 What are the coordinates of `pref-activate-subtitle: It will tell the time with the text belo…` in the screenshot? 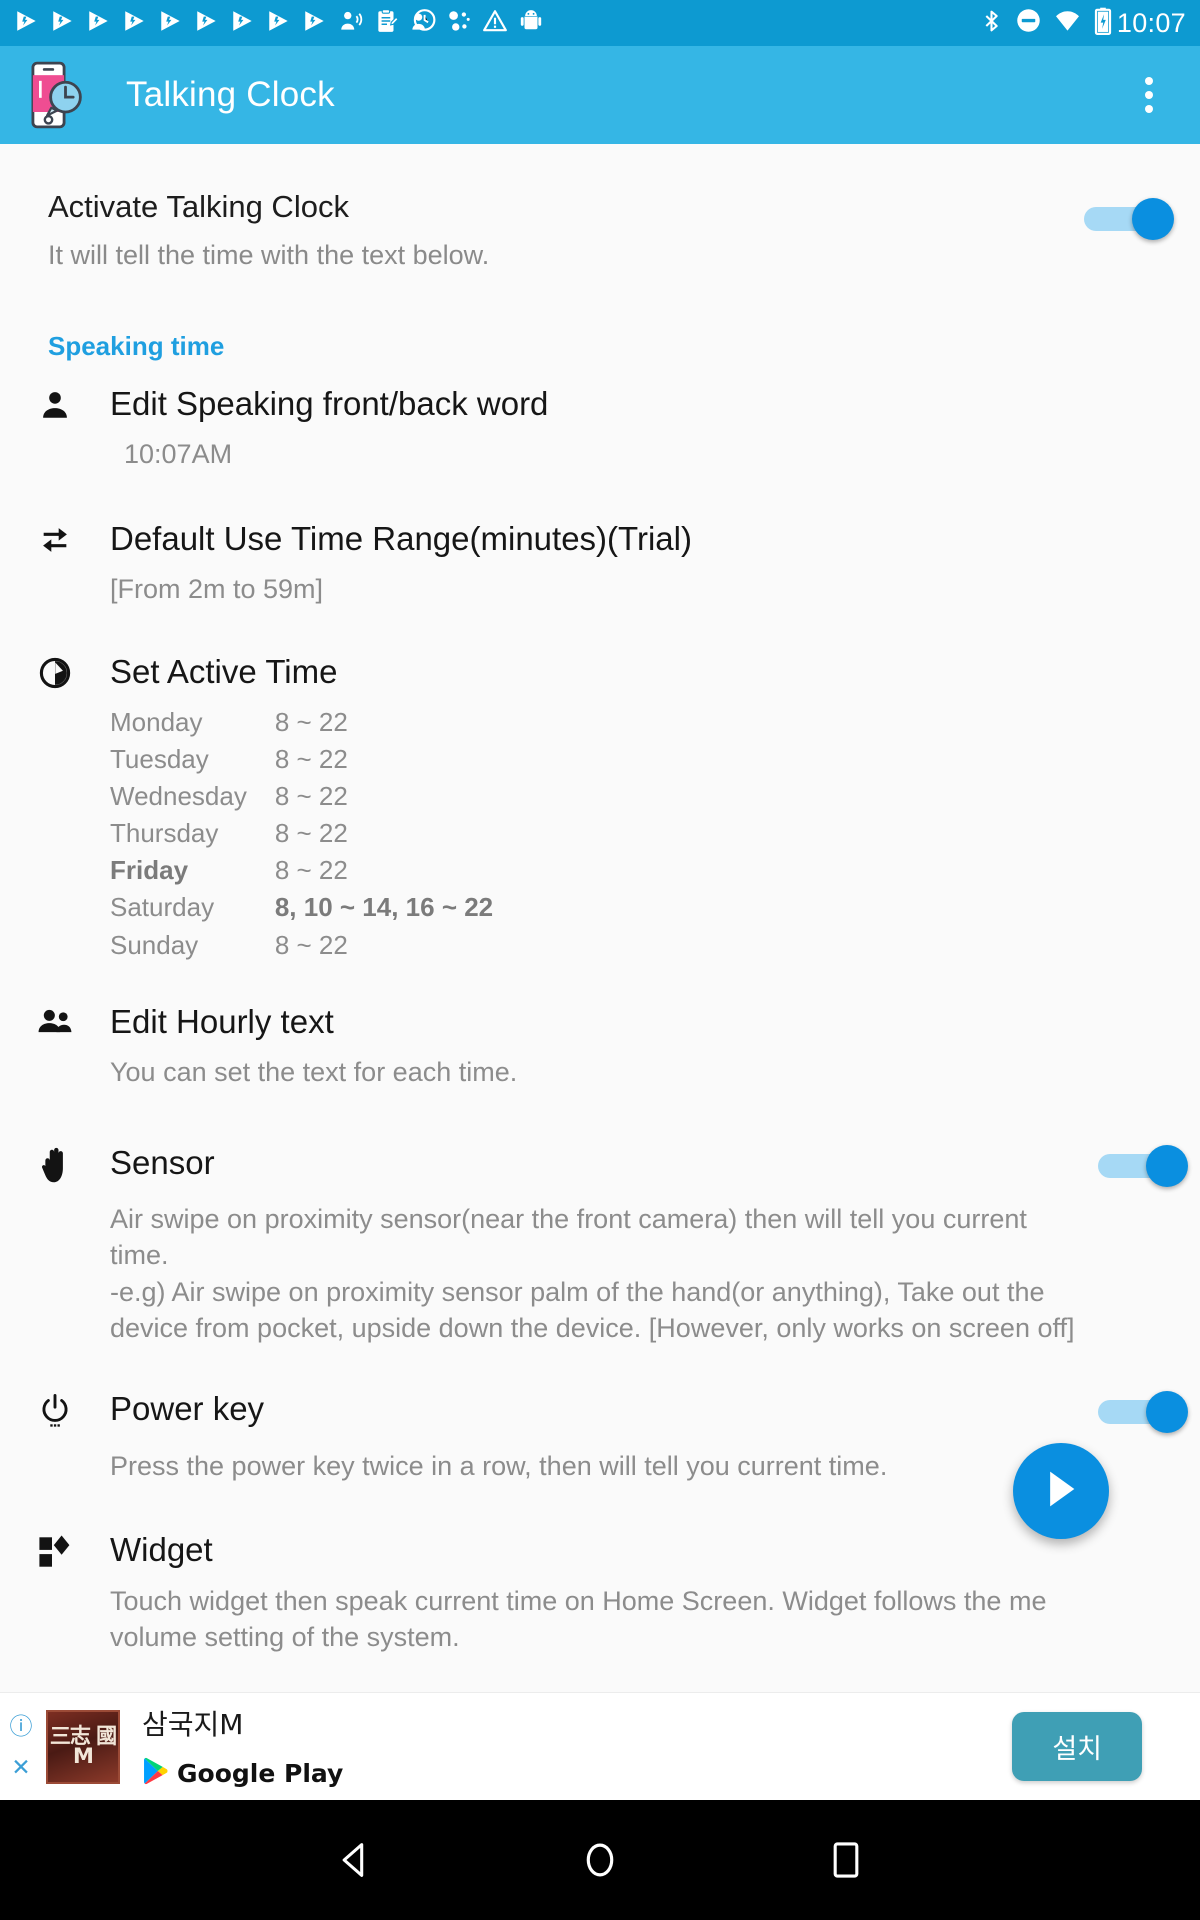 It's located at (269, 254).